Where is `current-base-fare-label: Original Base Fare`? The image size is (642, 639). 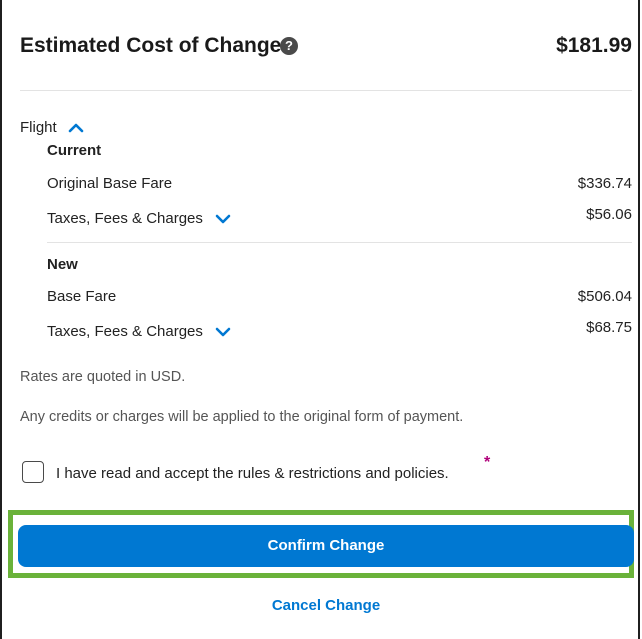
current-base-fare-label: Original Base Fare is located at coordinates (110, 183).